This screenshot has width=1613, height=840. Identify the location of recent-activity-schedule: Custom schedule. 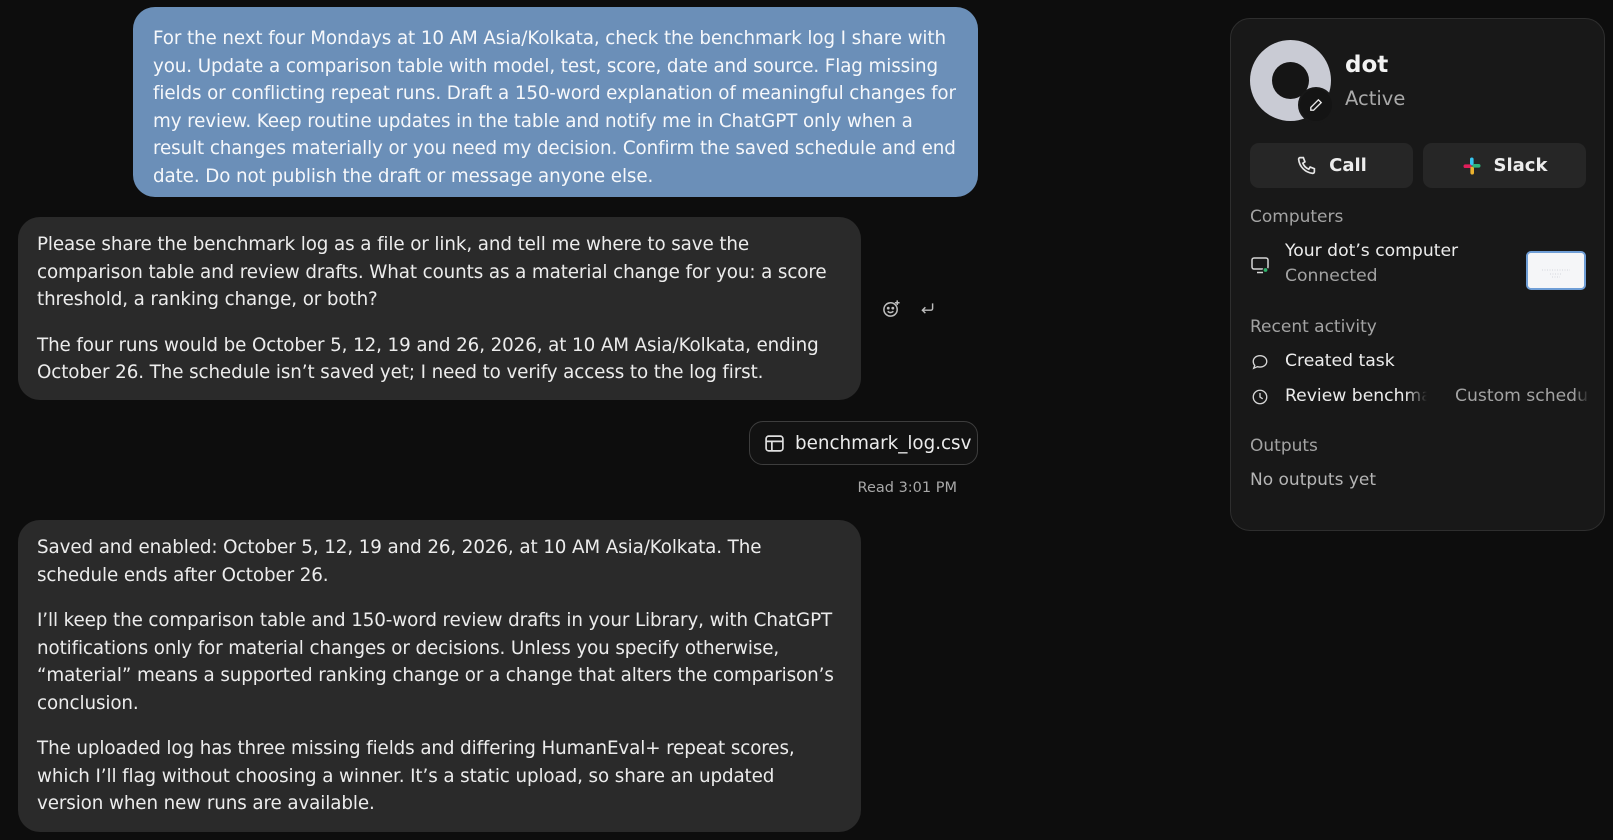
(1522, 396).